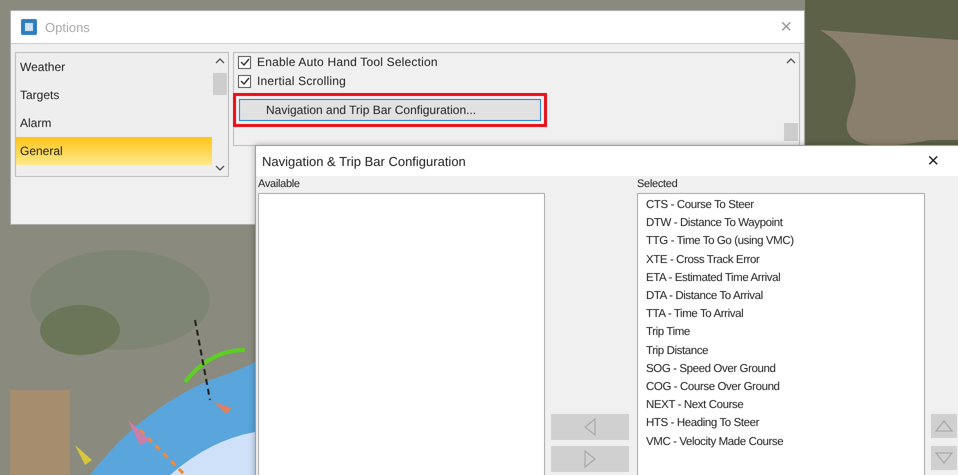  Describe the element at coordinates (364, 161) in the screenshot. I see `dialog-title: Navigation & Trip Bar Configuration` at that location.